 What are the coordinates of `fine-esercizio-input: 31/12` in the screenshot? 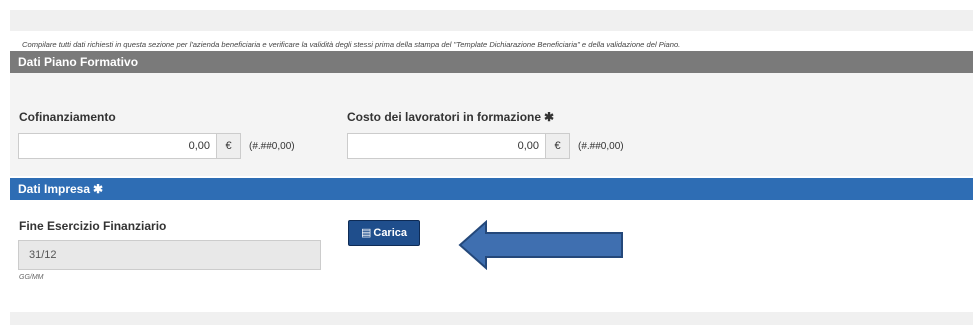 It's located at (169, 255).